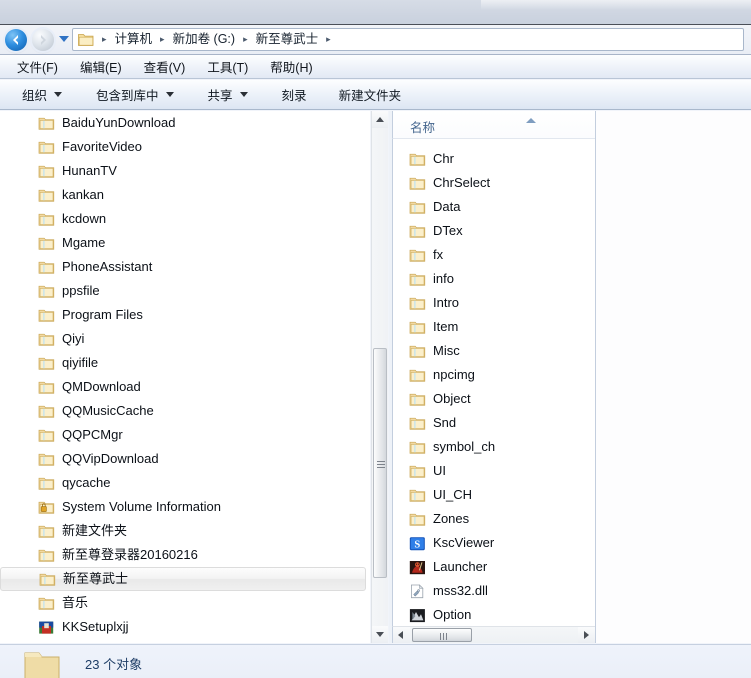 The width and height of the screenshot is (751, 678). Describe the element at coordinates (183, 507) in the screenshot. I see `tree-item: System Volume Information` at that location.